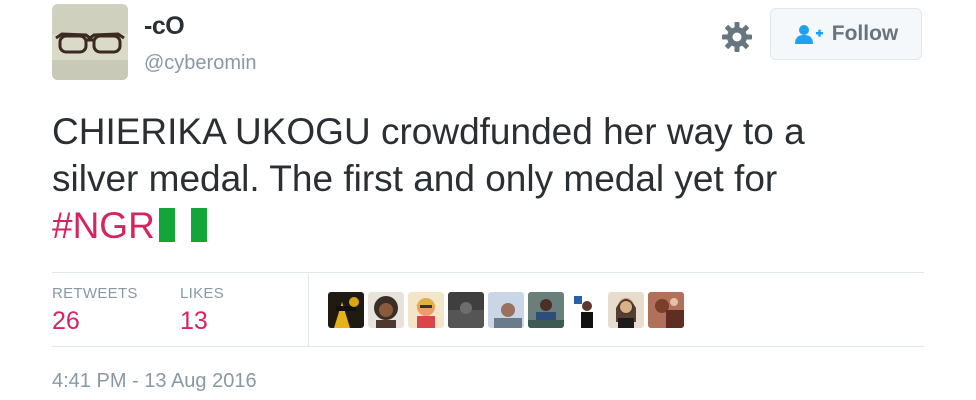  I want to click on hashtag-link: #NGR, so click(103, 225).